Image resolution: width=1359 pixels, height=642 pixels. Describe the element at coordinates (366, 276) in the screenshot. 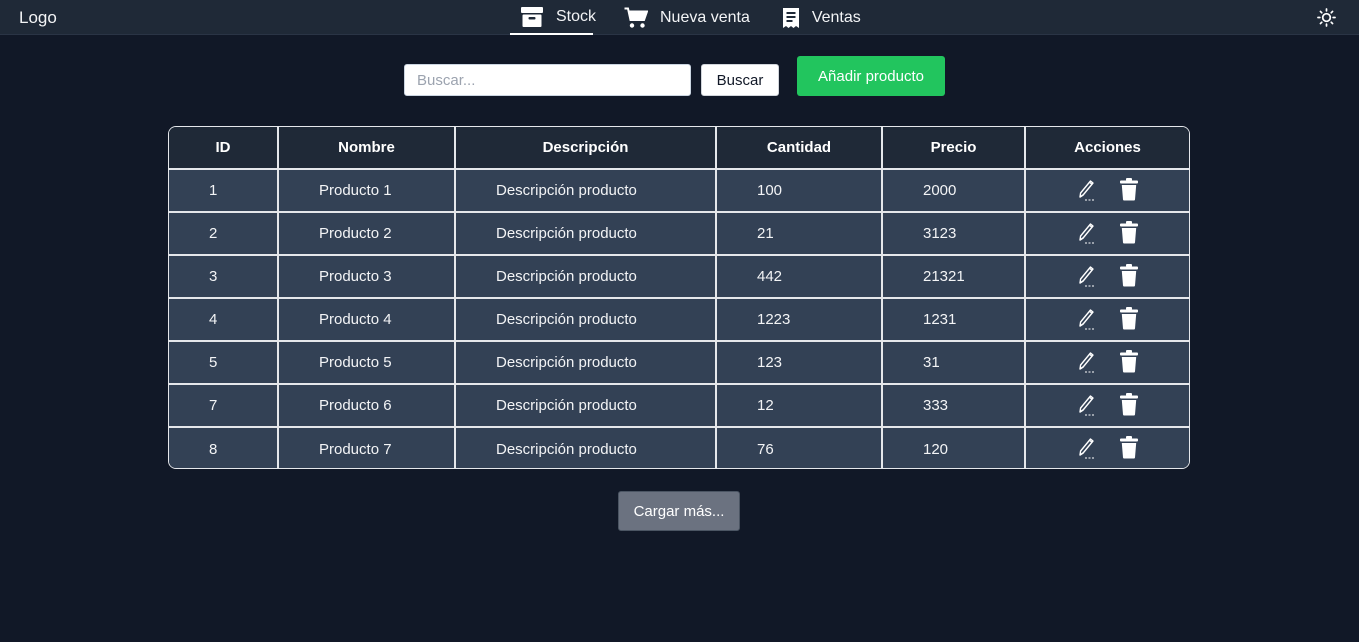

I see `cell-nombre: Producto 3` at that location.